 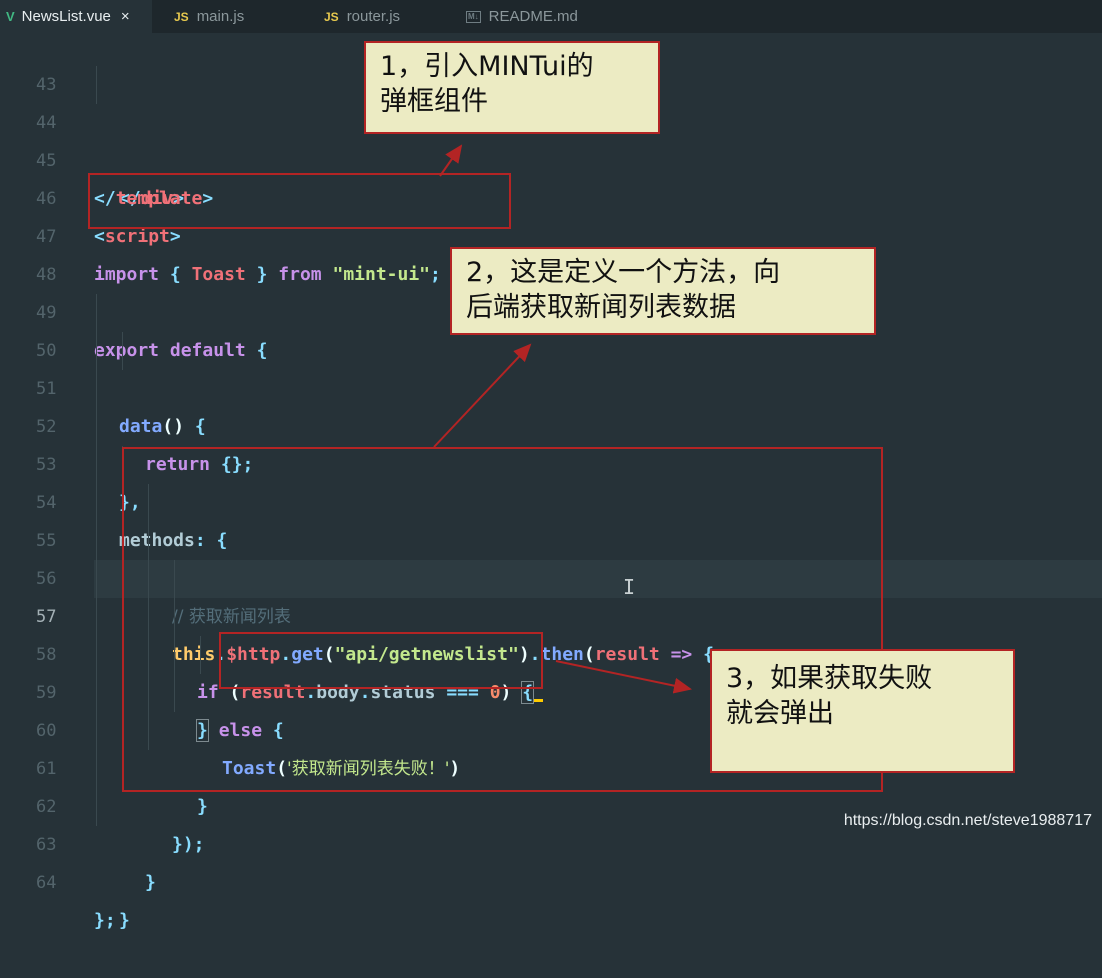 I want to click on code-line: 52 },, so click(x=551, y=441).